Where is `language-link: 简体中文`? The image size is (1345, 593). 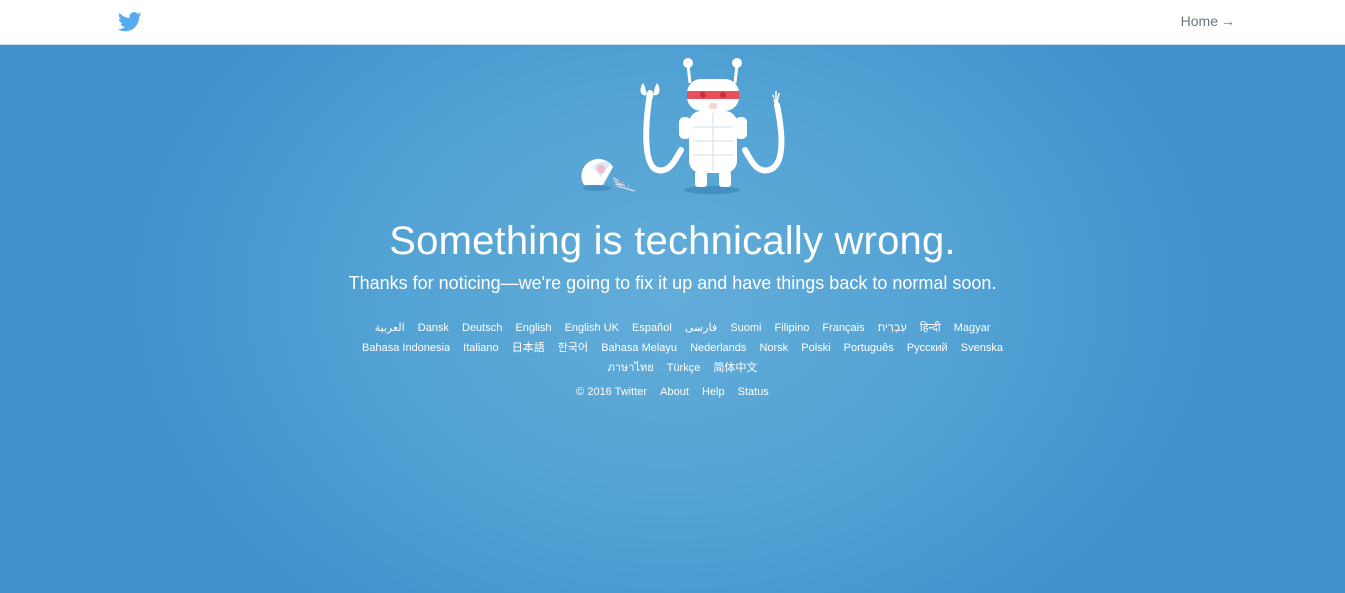 language-link: 简体中文 is located at coordinates (735, 368).